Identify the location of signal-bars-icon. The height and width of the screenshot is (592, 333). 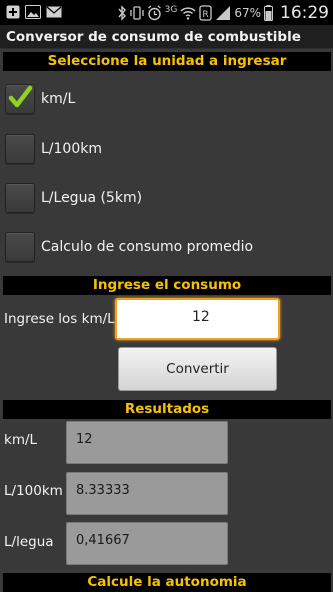
(223, 13).